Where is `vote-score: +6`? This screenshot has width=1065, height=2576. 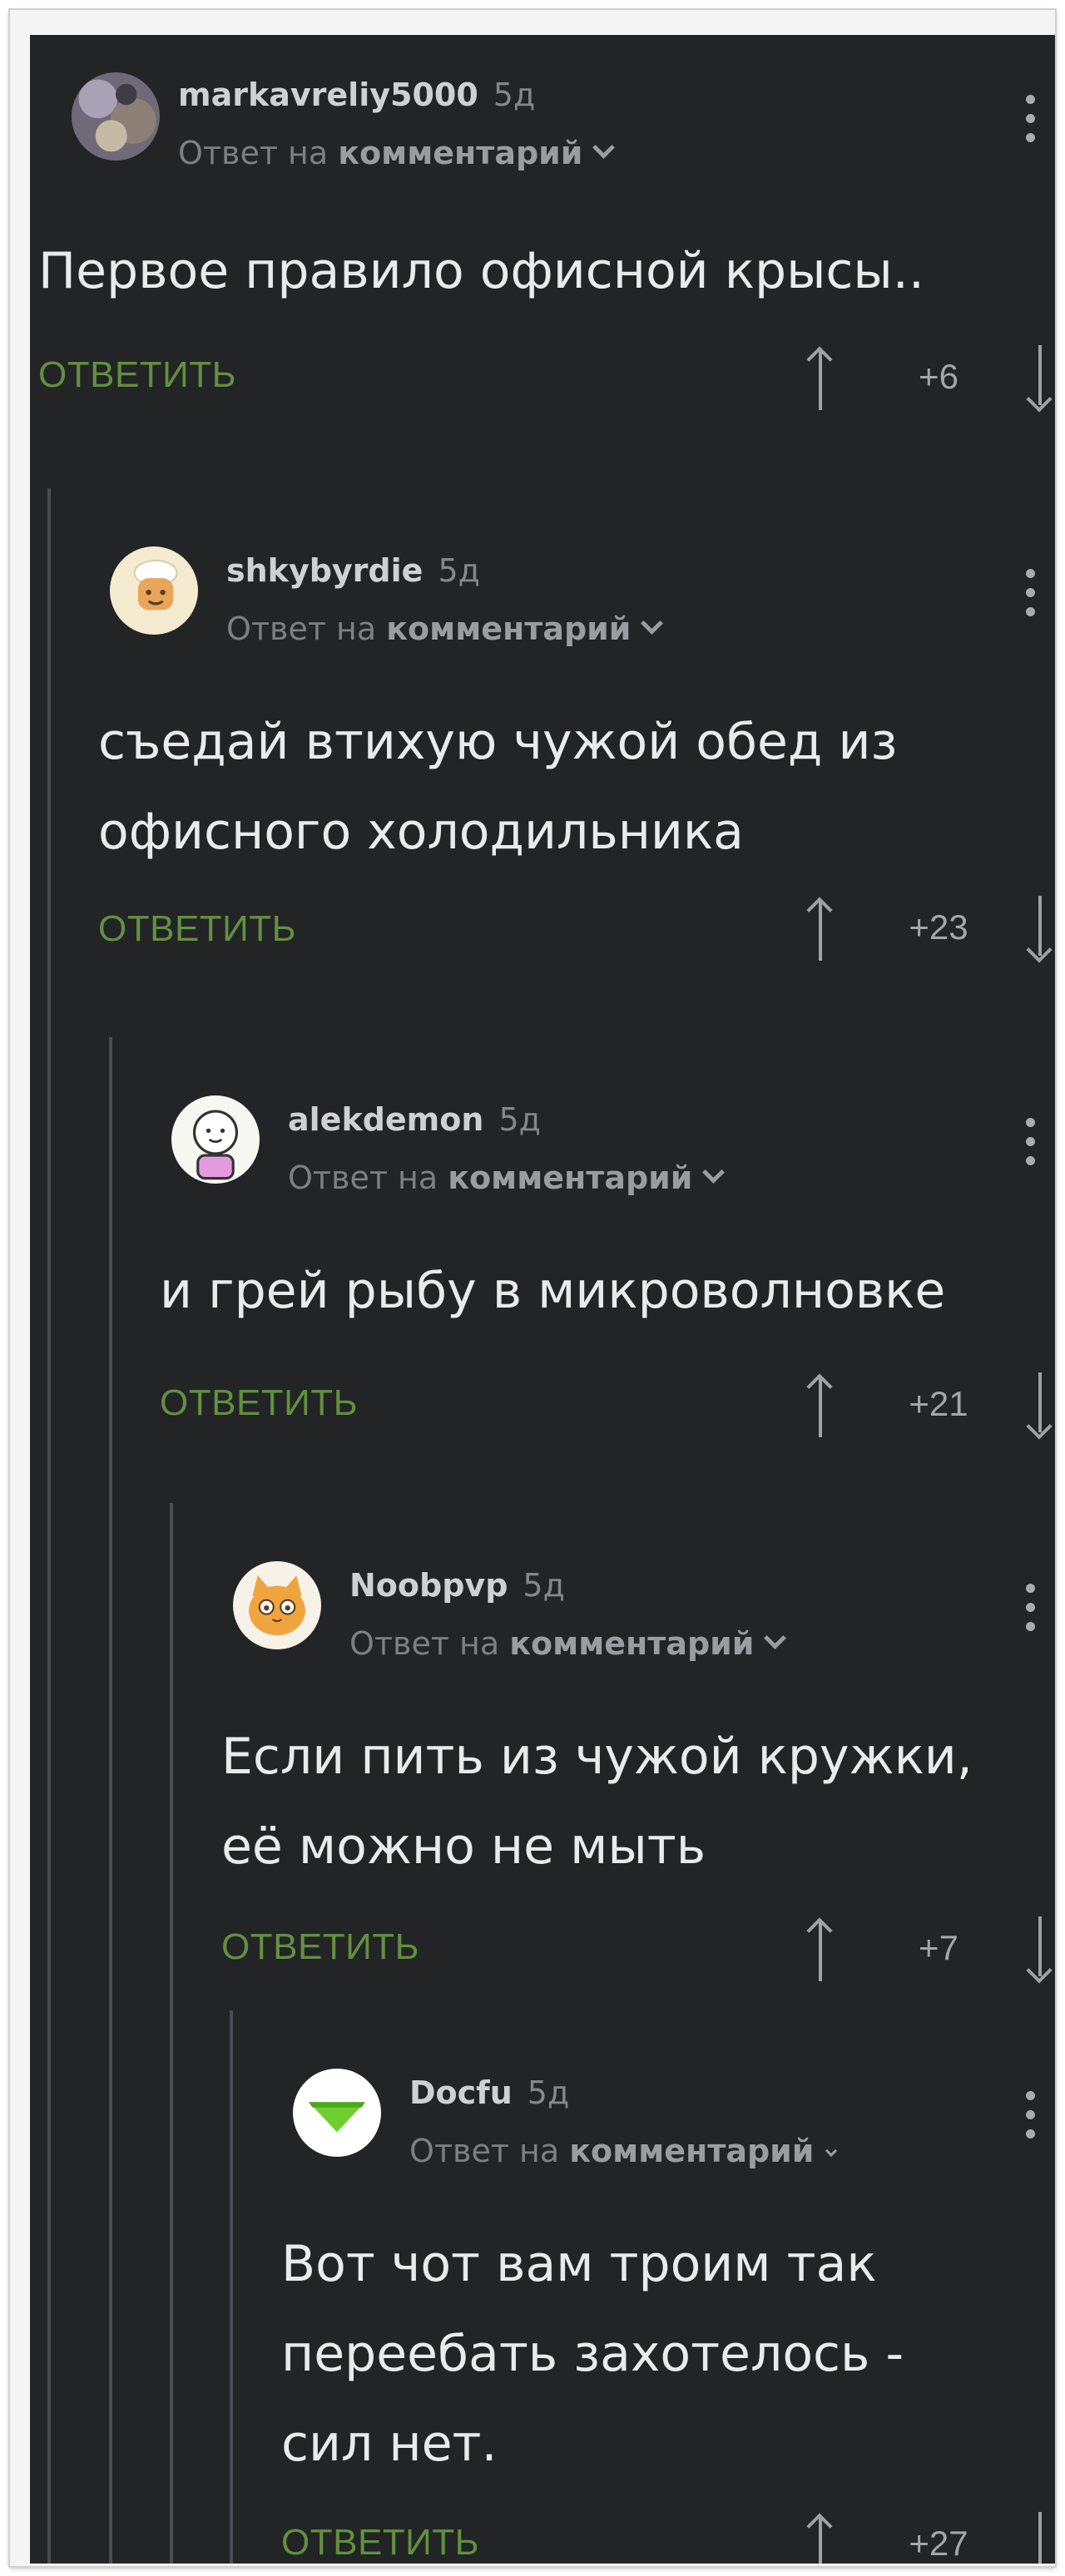 vote-score: +6 is located at coordinates (939, 376).